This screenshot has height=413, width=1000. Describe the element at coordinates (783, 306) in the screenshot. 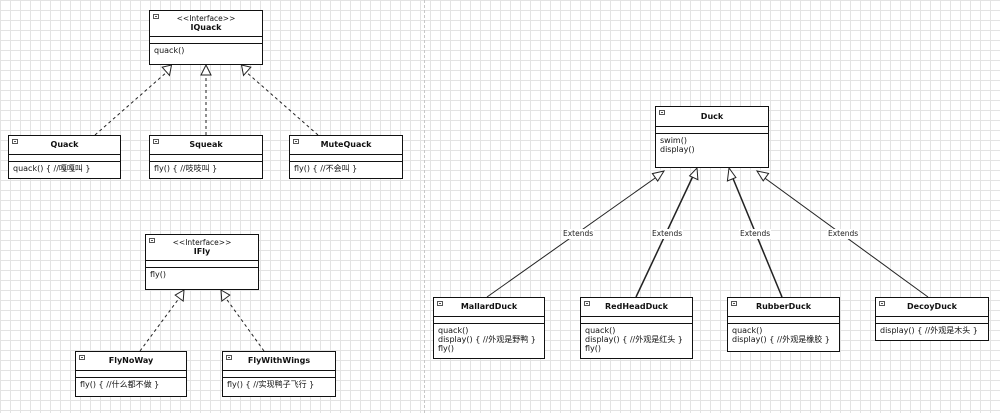

I see `class-name: RubberDuck` at that location.